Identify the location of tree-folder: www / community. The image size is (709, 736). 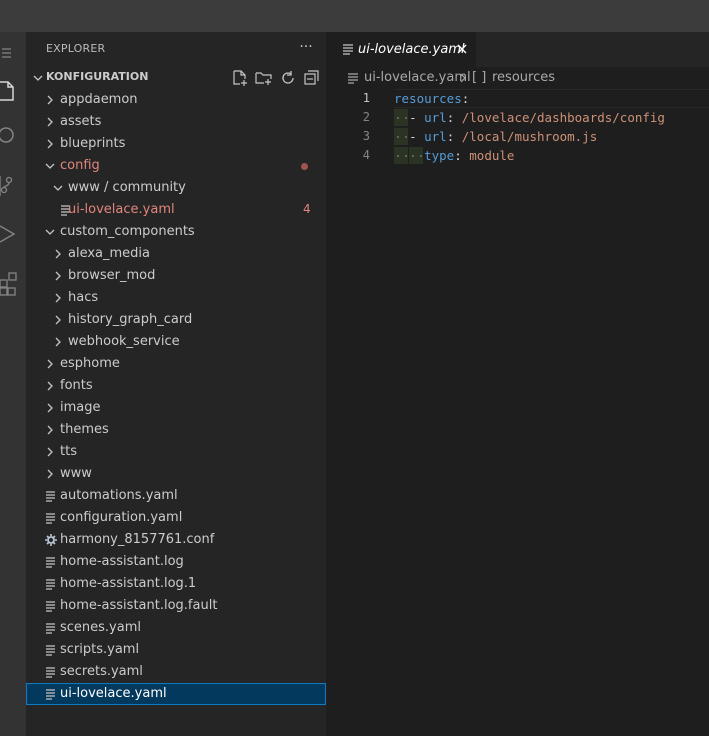
(176, 188).